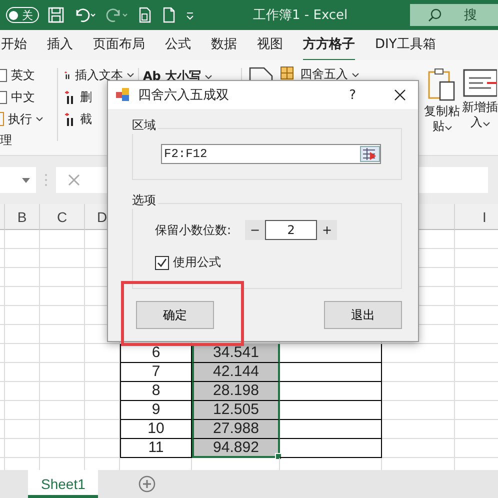 The image size is (498, 498). I want to click on column-header: B, so click(22, 217).